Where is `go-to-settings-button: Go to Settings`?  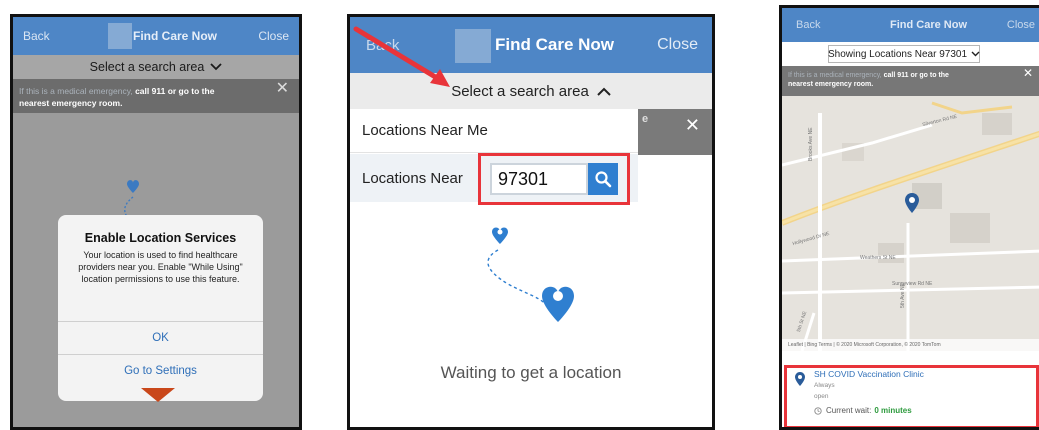
go-to-settings-button: Go to Settings is located at coordinates (160, 370).